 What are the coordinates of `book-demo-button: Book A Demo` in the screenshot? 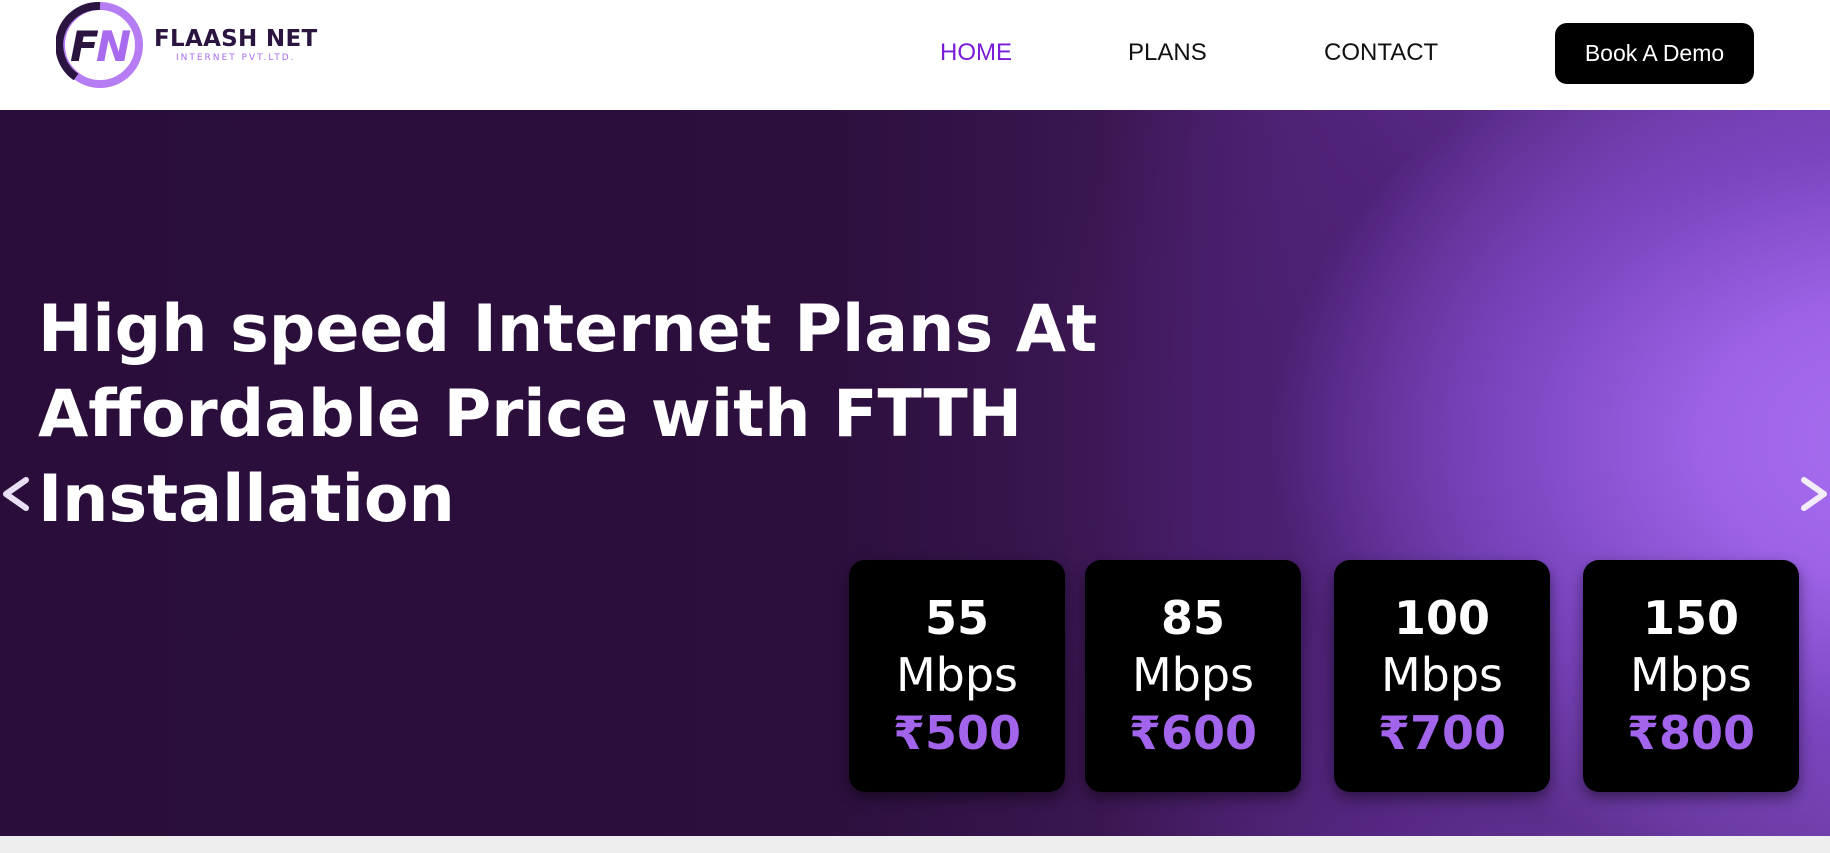 It's located at (1654, 53).